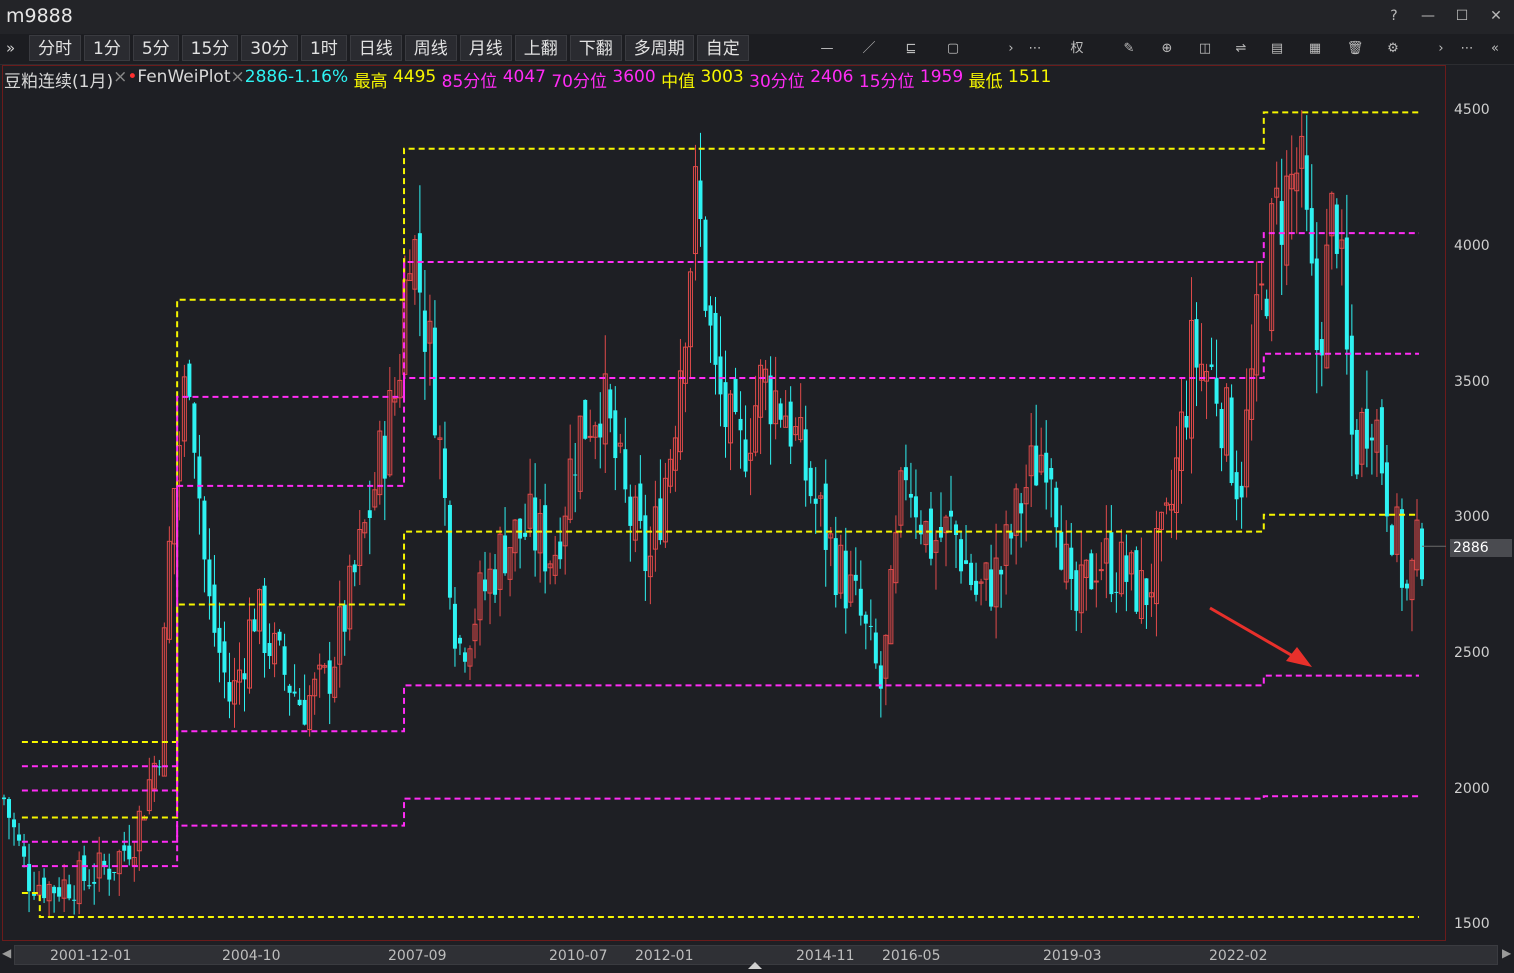 The width and height of the screenshot is (1514, 973). Describe the element at coordinates (1167, 49) in the screenshot. I see `download-icon: ⊕` at that location.